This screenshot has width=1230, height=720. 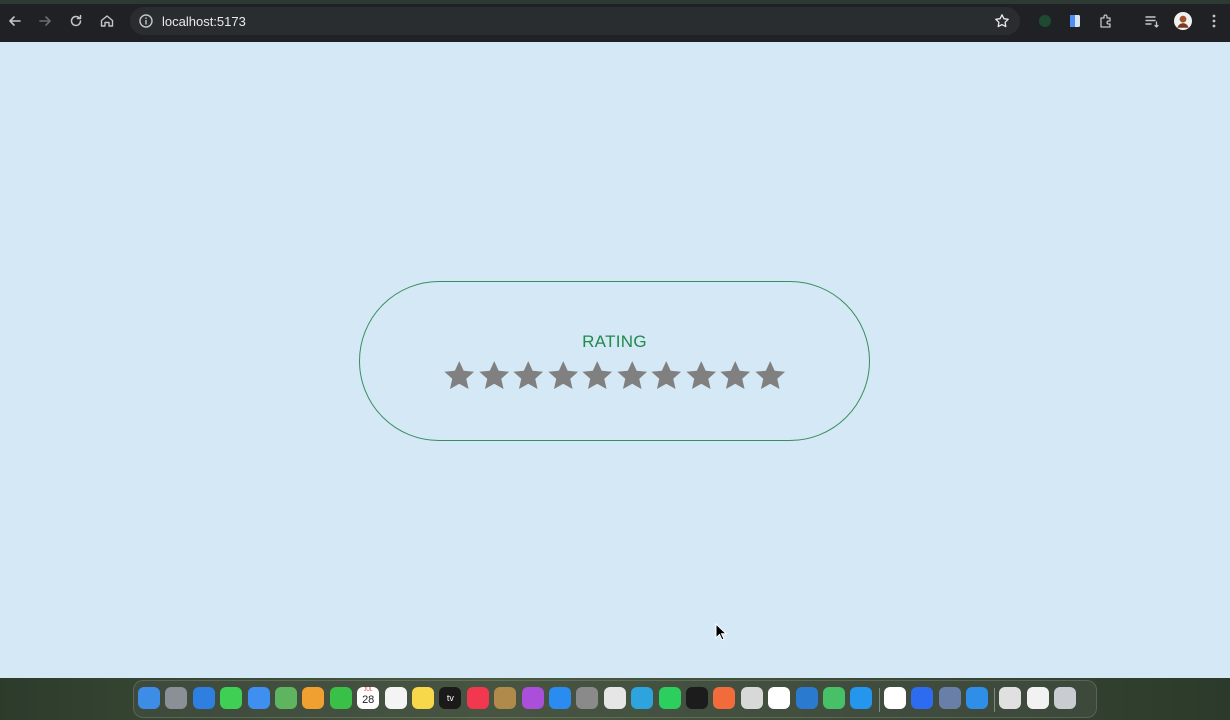 What do you see at coordinates (395, 698) in the screenshot?
I see `reminders-icon` at bounding box center [395, 698].